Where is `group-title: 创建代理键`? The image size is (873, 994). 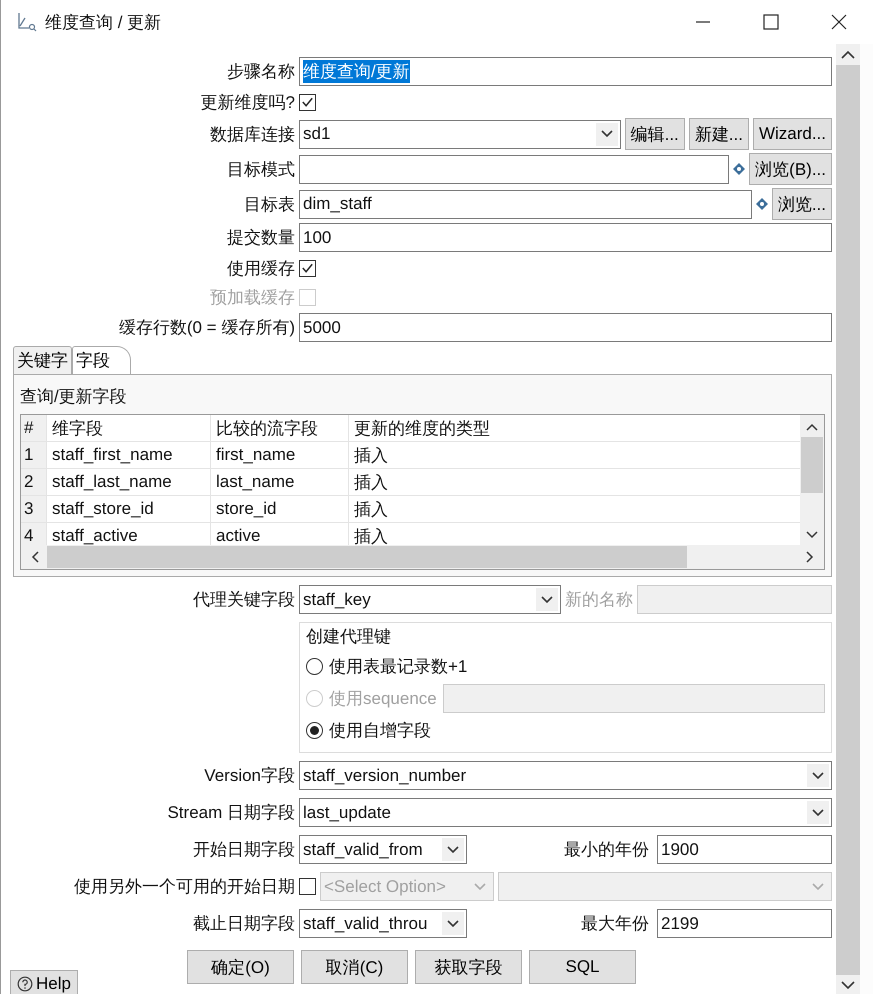 group-title: 创建代理键 is located at coordinates (349, 637).